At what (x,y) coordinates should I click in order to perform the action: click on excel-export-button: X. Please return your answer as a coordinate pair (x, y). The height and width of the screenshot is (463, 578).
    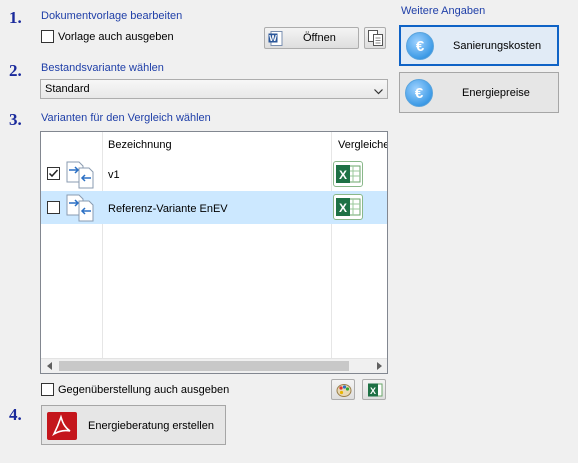
    Looking at the image, I should click on (374, 389).